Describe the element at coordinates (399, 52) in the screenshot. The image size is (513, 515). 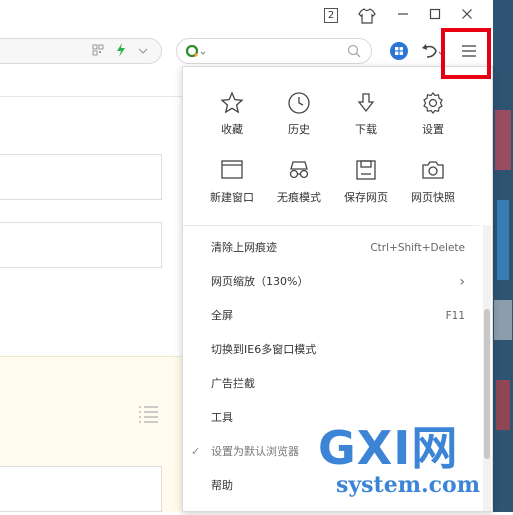
I see `apps-icon` at that location.